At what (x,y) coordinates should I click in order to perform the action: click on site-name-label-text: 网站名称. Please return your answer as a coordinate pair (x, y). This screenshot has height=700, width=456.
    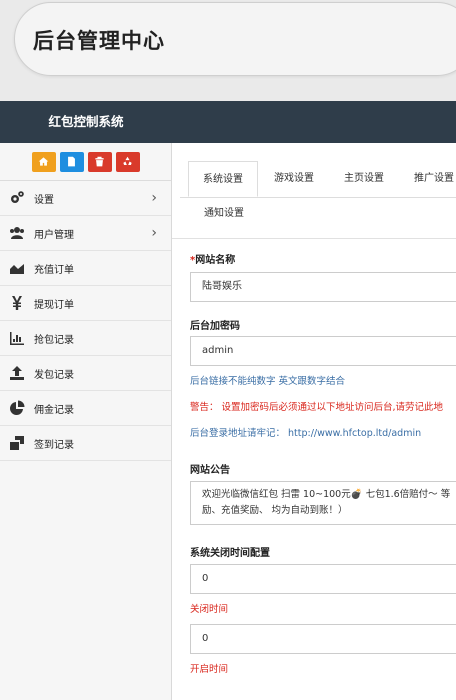
    Looking at the image, I should click on (215, 260).